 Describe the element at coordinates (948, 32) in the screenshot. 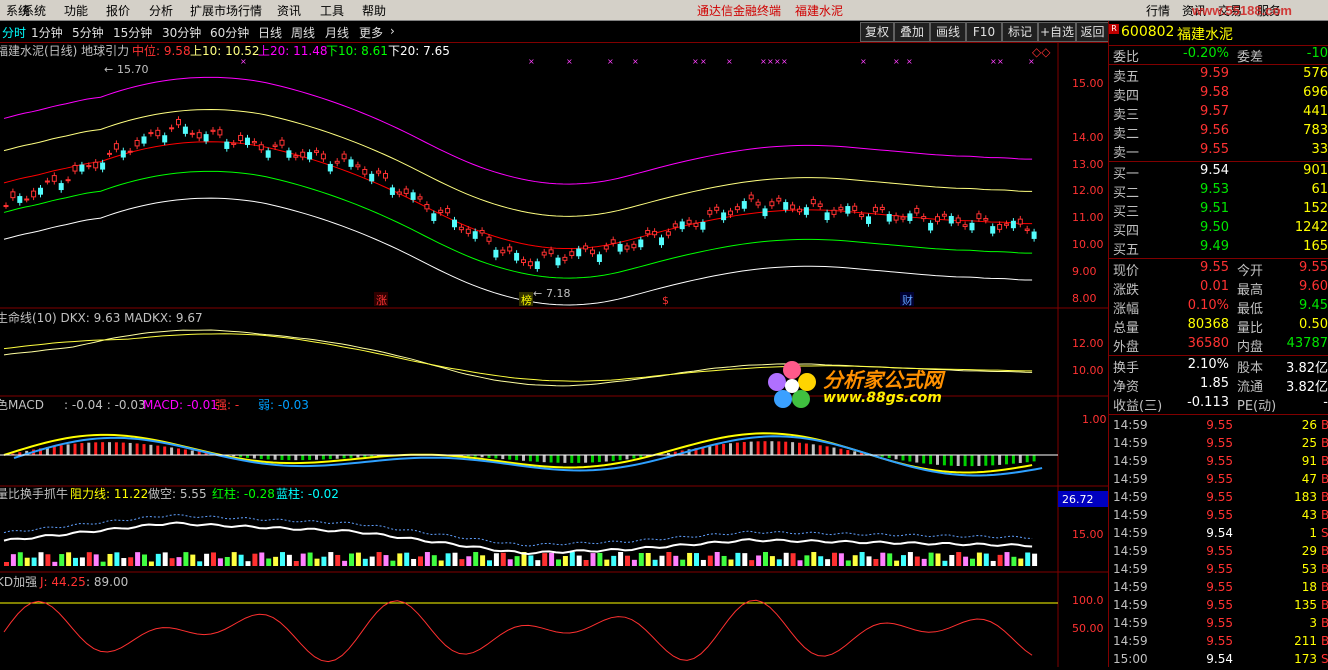

I see `draw-button: 画线` at that location.